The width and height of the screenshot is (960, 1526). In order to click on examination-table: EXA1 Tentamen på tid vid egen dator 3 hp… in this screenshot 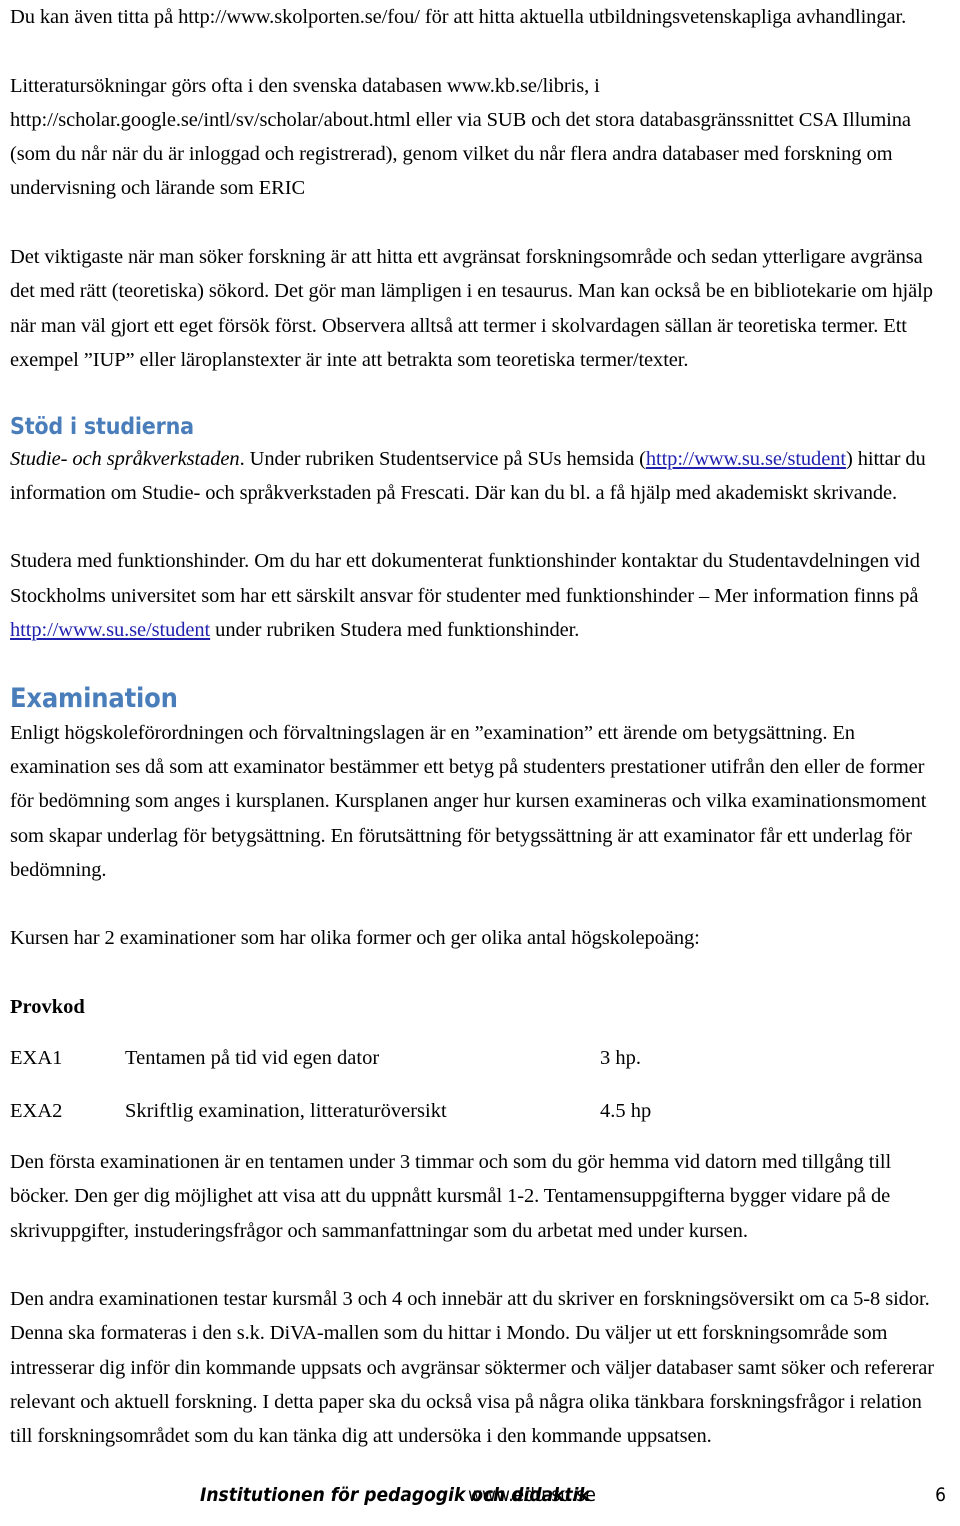, I will do `click(478, 1084)`.